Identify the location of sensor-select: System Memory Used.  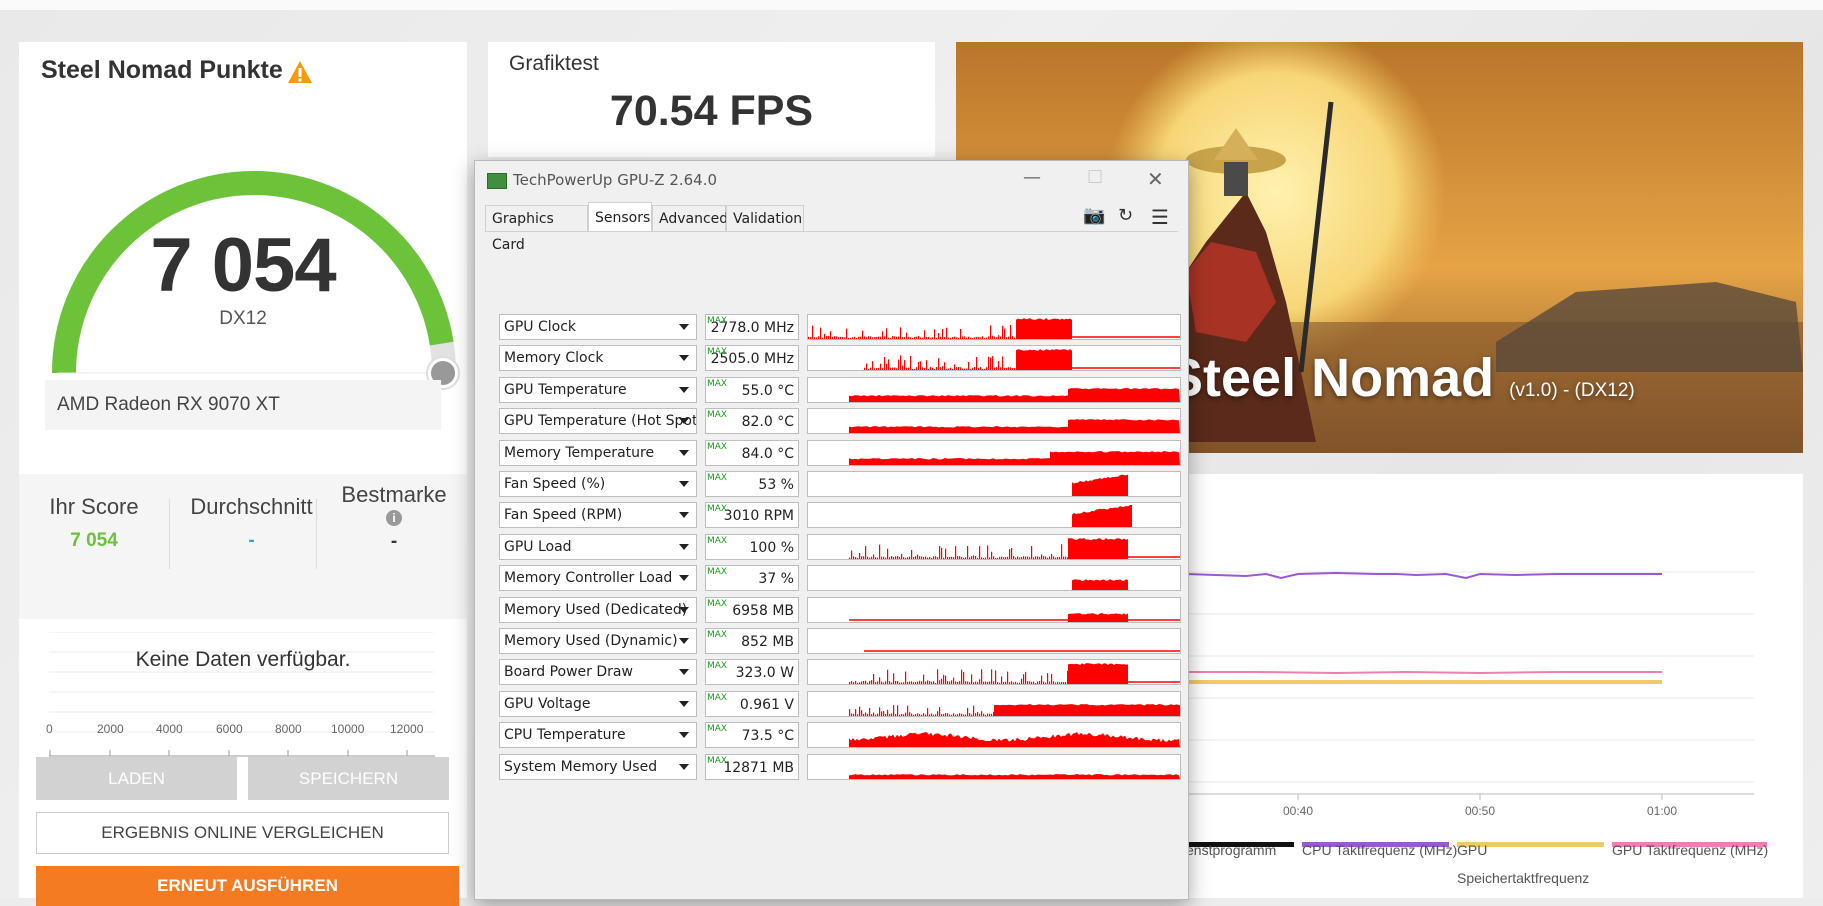
(598, 766).